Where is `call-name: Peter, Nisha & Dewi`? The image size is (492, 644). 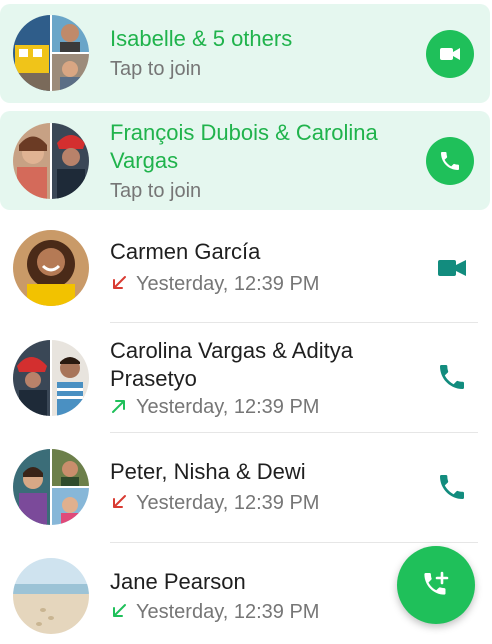 call-name: Peter, Nisha & Dewi is located at coordinates (208, 471).